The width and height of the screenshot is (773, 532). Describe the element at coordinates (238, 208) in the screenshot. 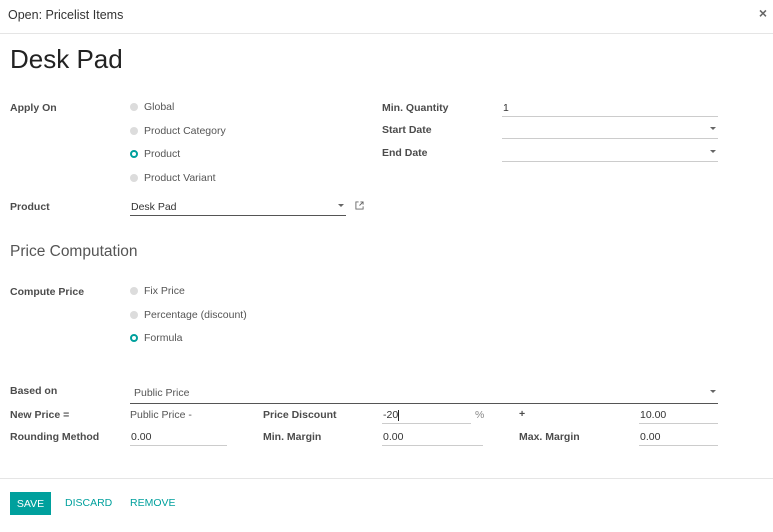

I see `product-select: Desk Pad` at that location.